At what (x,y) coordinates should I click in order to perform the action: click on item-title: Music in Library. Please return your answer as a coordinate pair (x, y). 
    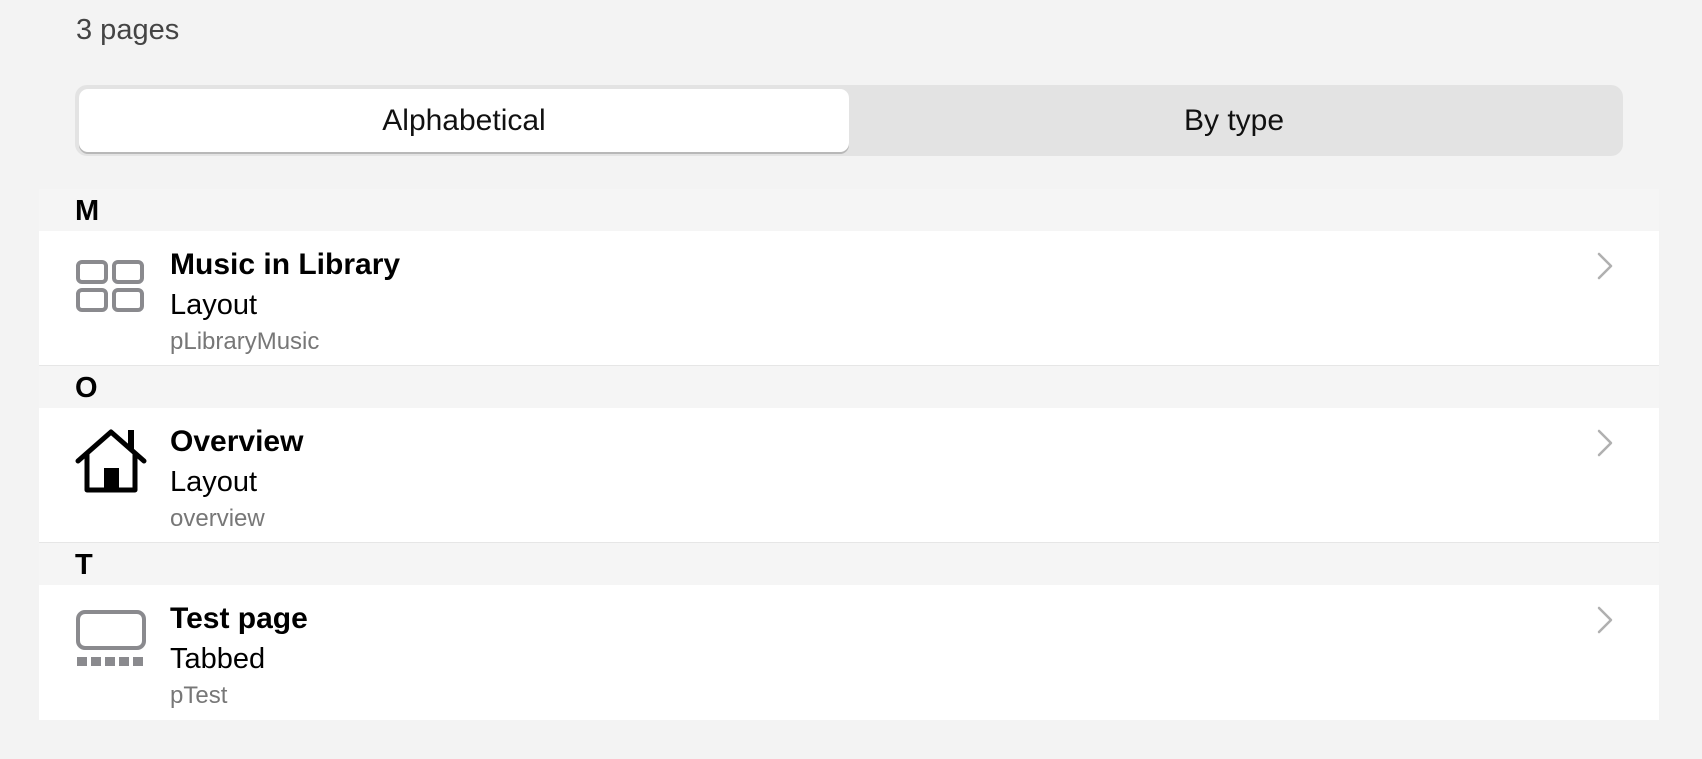
    Looking at the image, I should click on (285, 264).